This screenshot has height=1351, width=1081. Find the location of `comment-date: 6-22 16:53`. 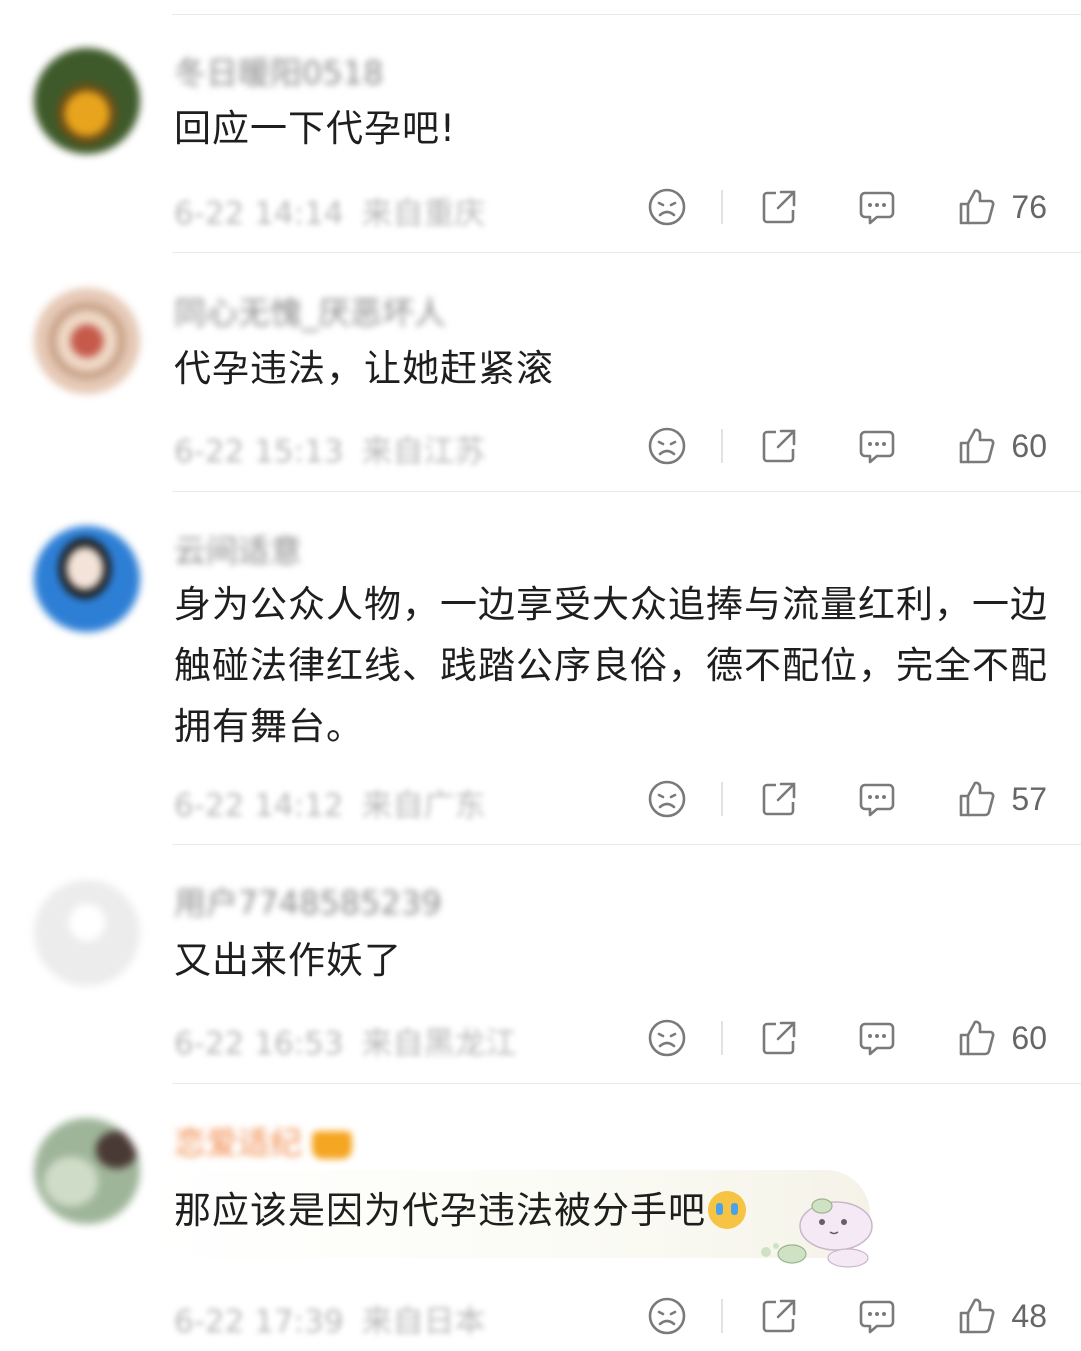

comment-date: 6-22 16:53 is located at coordinates (259, 1044).